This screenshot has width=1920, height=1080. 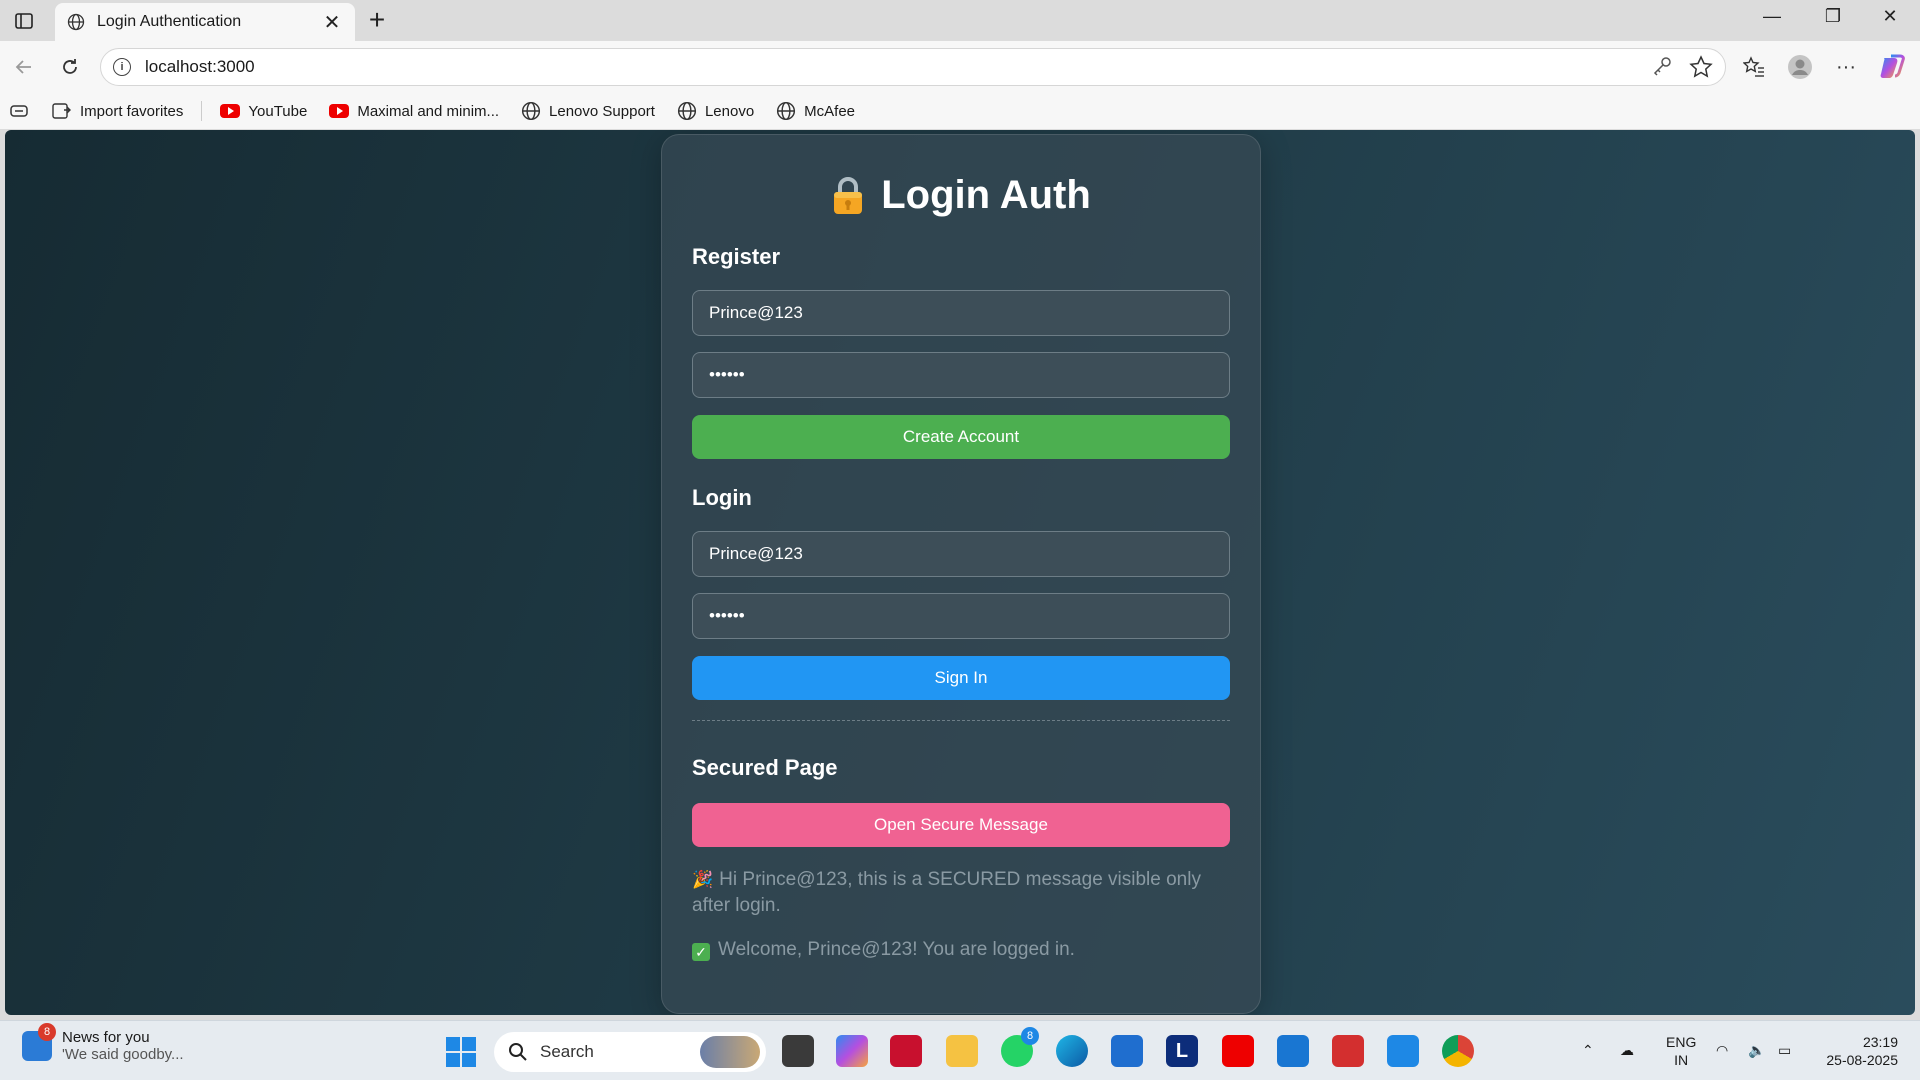 I want to click on create-account-button: Create Account, so click(x=961, y=437).